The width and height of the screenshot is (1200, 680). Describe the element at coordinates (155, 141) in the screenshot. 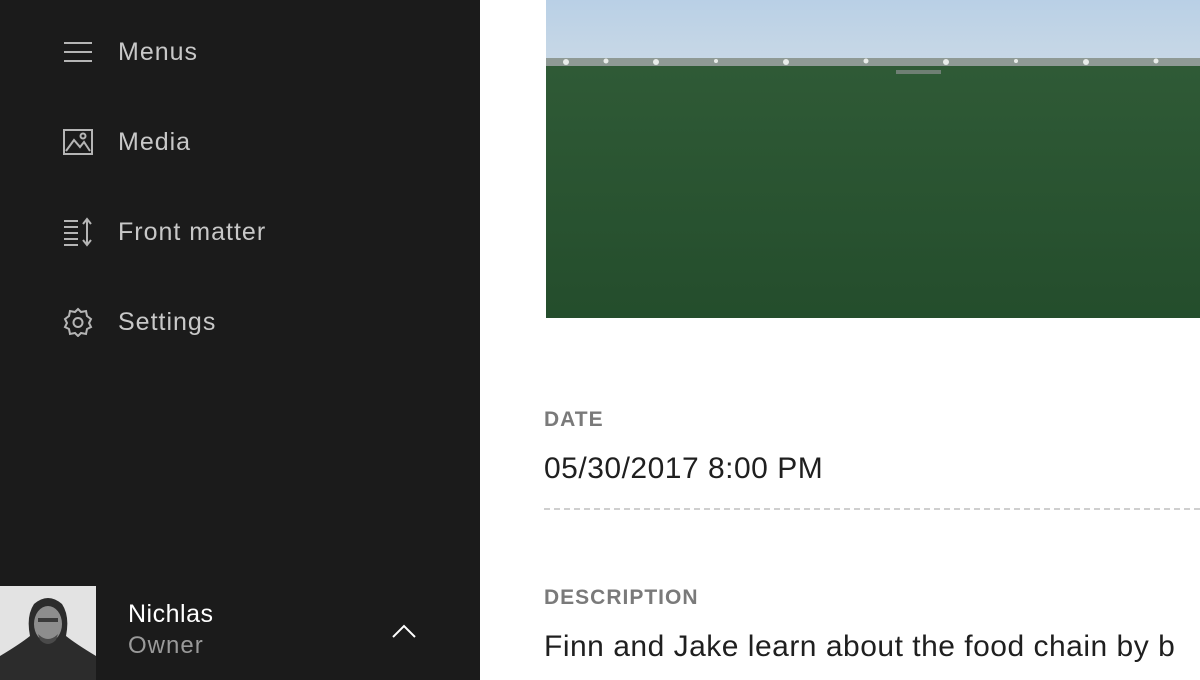

I see `sidebar-item-label: Media` at that location.